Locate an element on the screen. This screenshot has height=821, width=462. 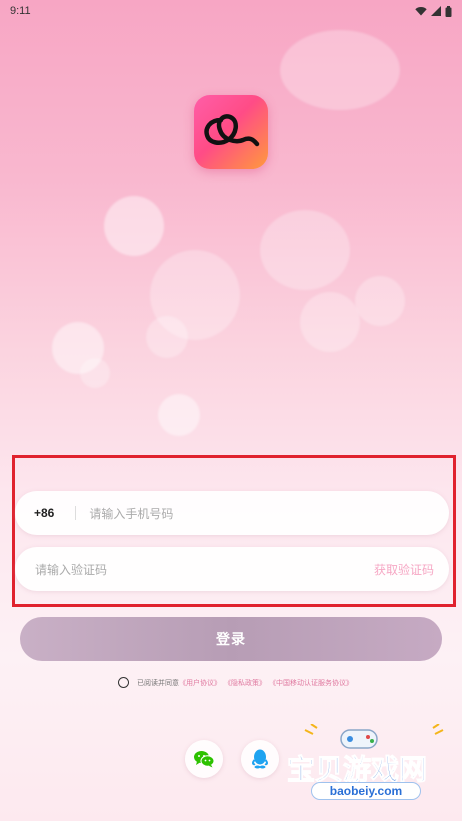
cmcc-terms-link: 《中国移动认证服务协议》 is located at coordinates (311, 683).